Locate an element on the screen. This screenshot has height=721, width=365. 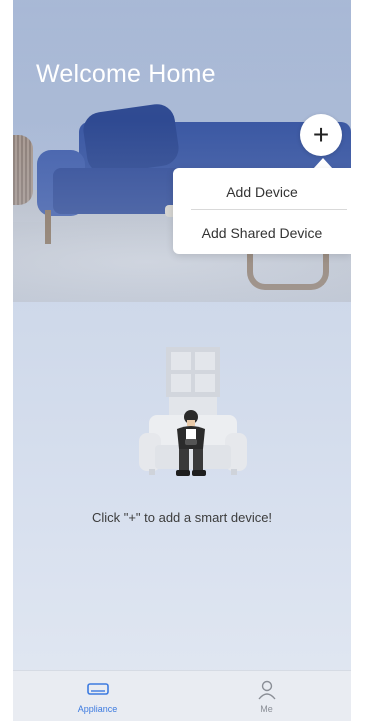
person-icon is located at coordinates (266, 690).